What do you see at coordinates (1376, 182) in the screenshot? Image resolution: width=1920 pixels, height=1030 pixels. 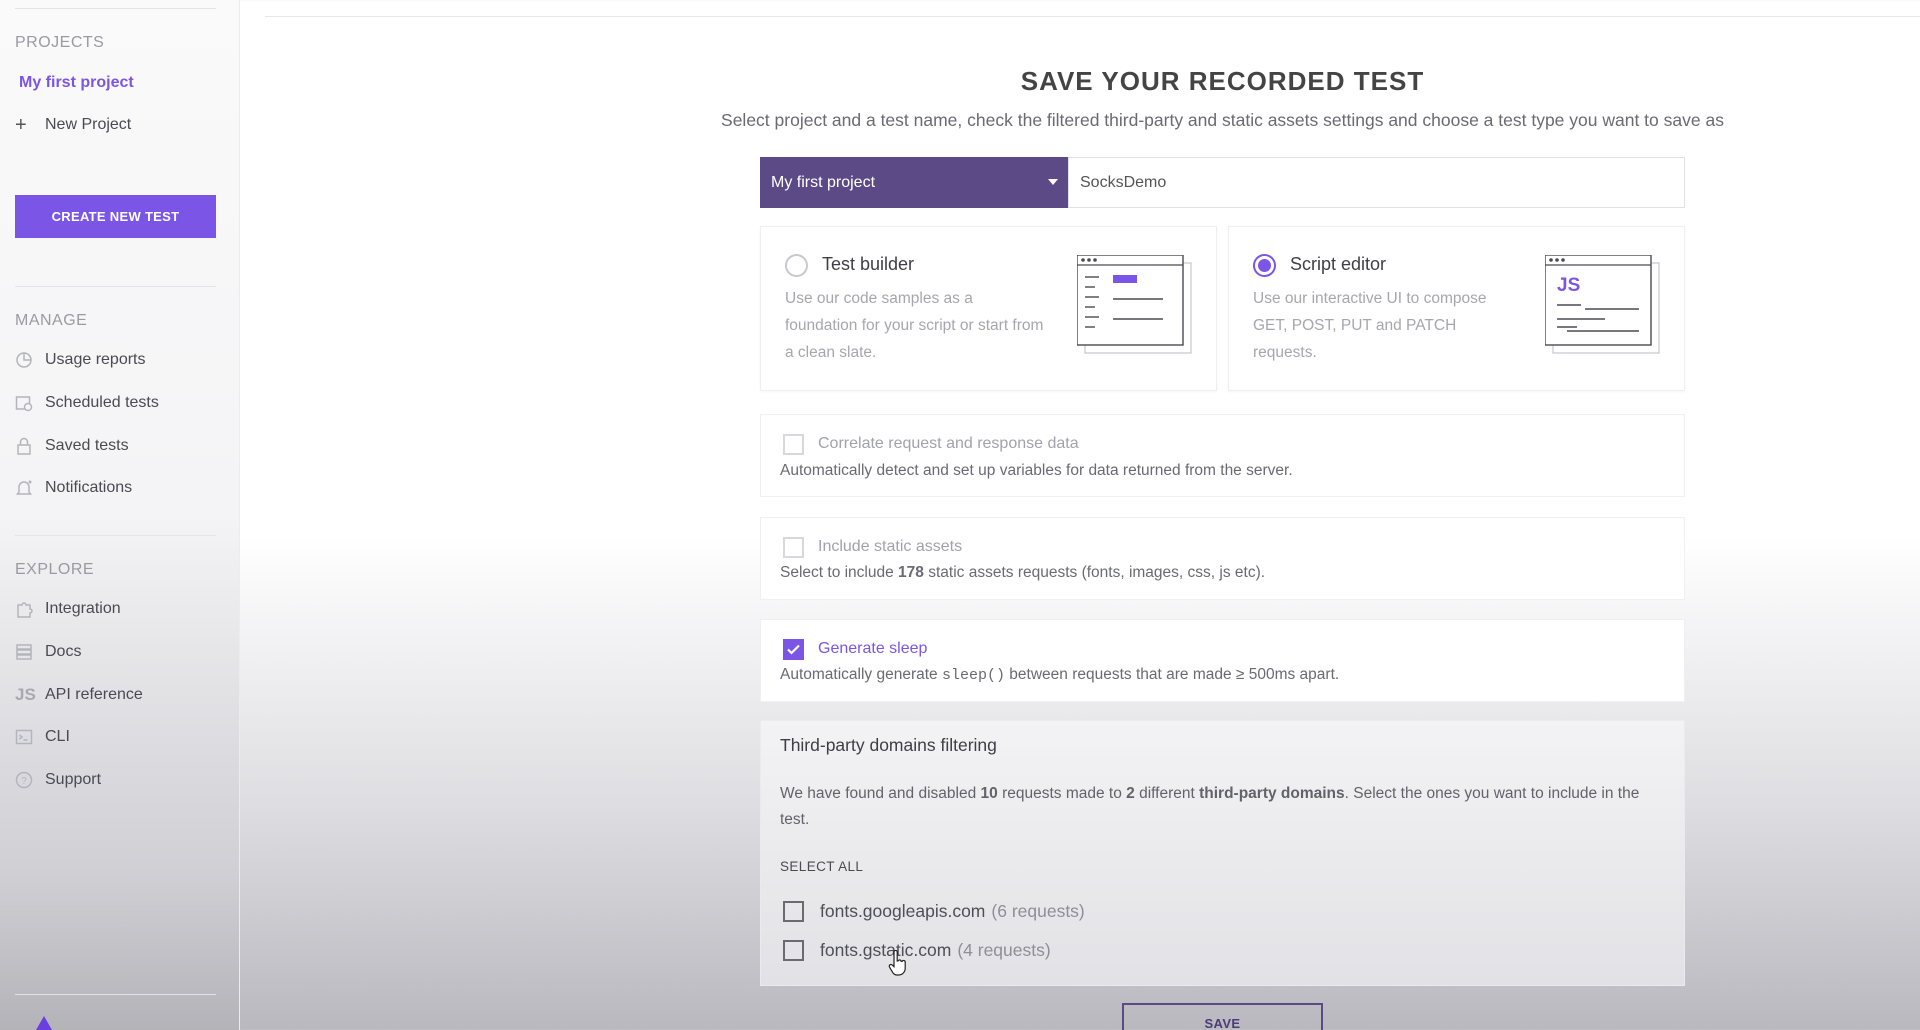 I see `test-name-input` at bounding box center [1376, 182].